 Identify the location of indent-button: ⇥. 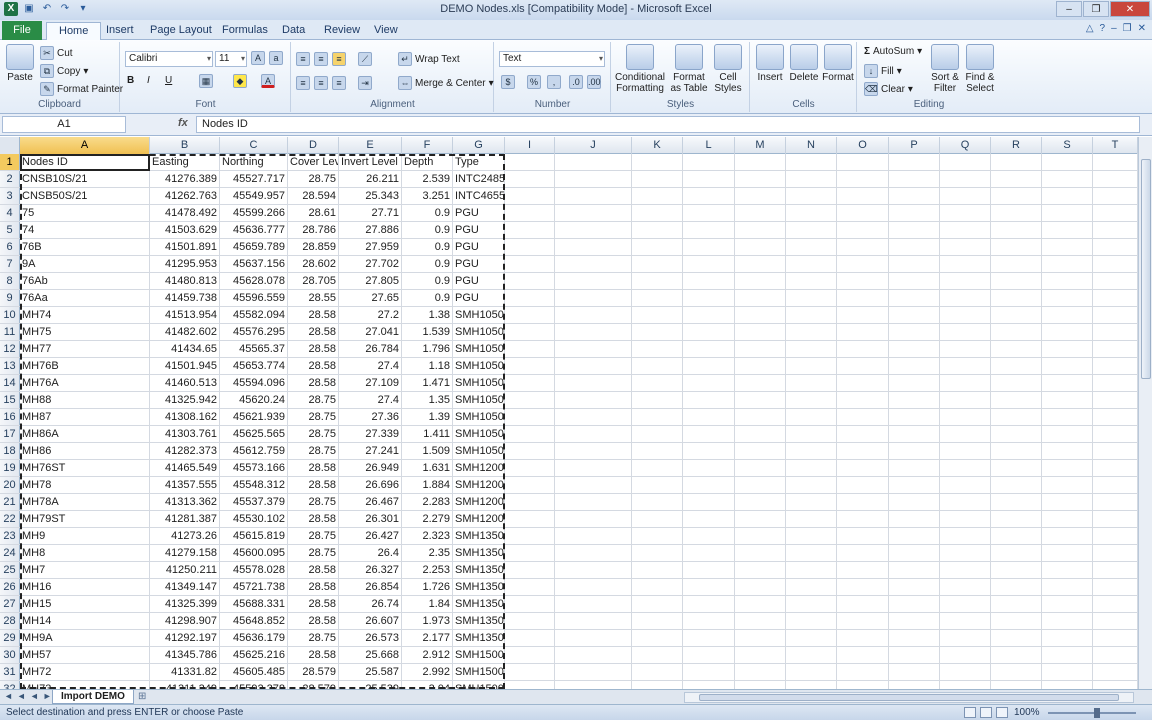
(365, 83).